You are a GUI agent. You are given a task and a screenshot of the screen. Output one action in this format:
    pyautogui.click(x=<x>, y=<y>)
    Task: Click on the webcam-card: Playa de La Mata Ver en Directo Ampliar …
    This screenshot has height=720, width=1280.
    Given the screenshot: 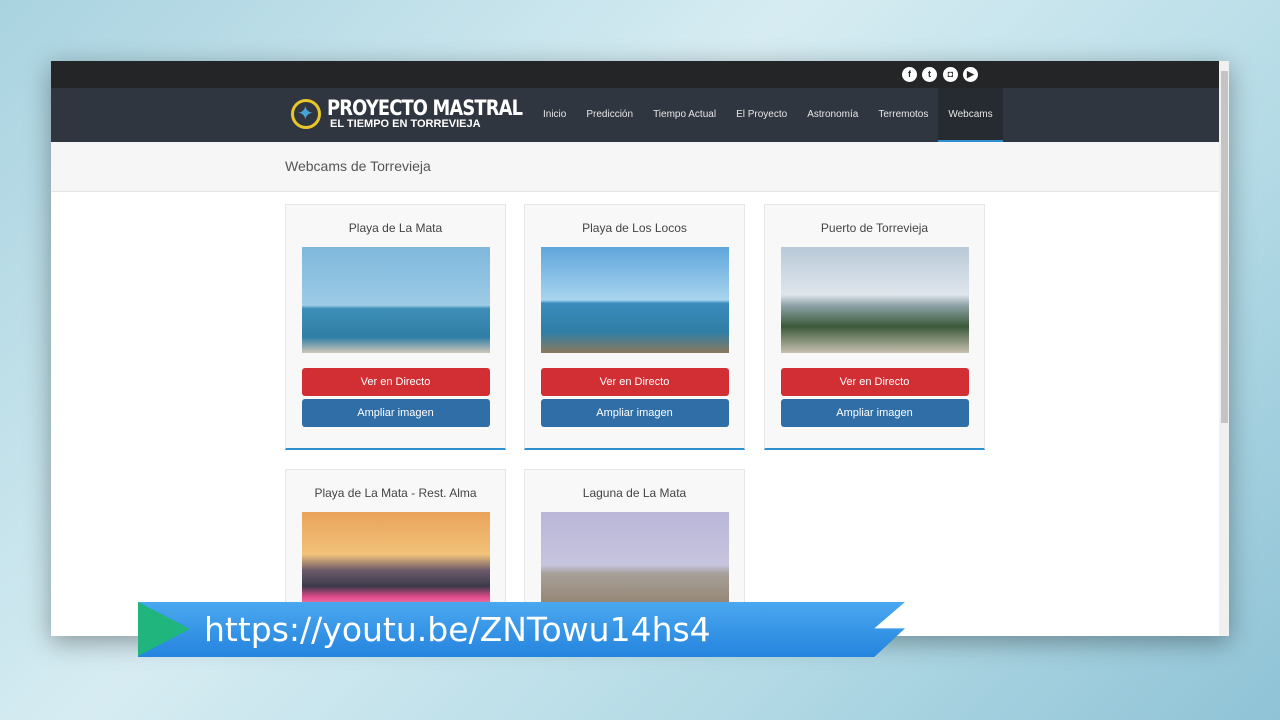 What is the action you would take?
    pyautogui.click(x=395, y=327)
    